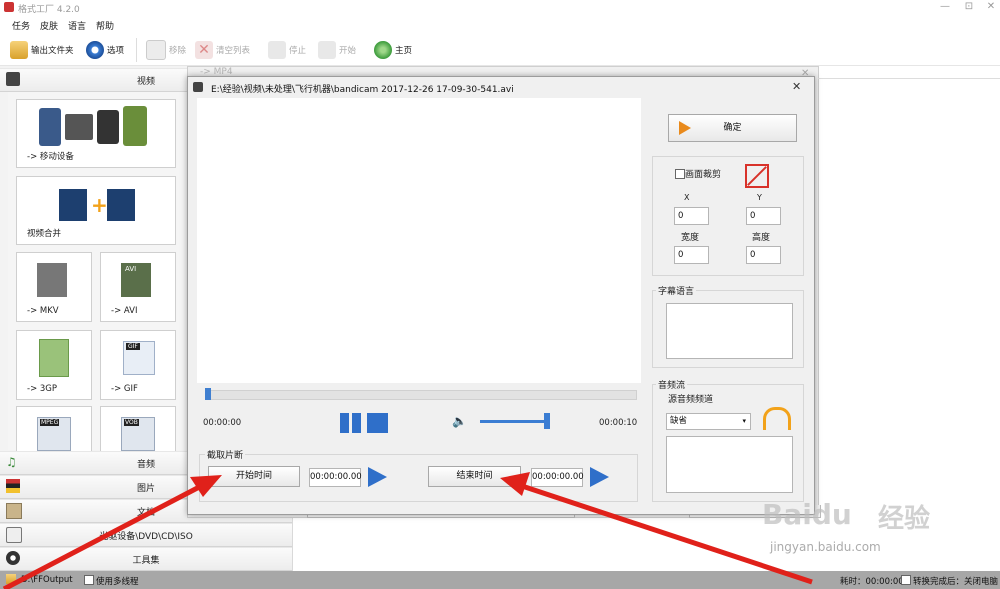  What do you see at coordinates (19, 50) in the screenshot?
I see `folder-icon` at bounding box center [19, 50].